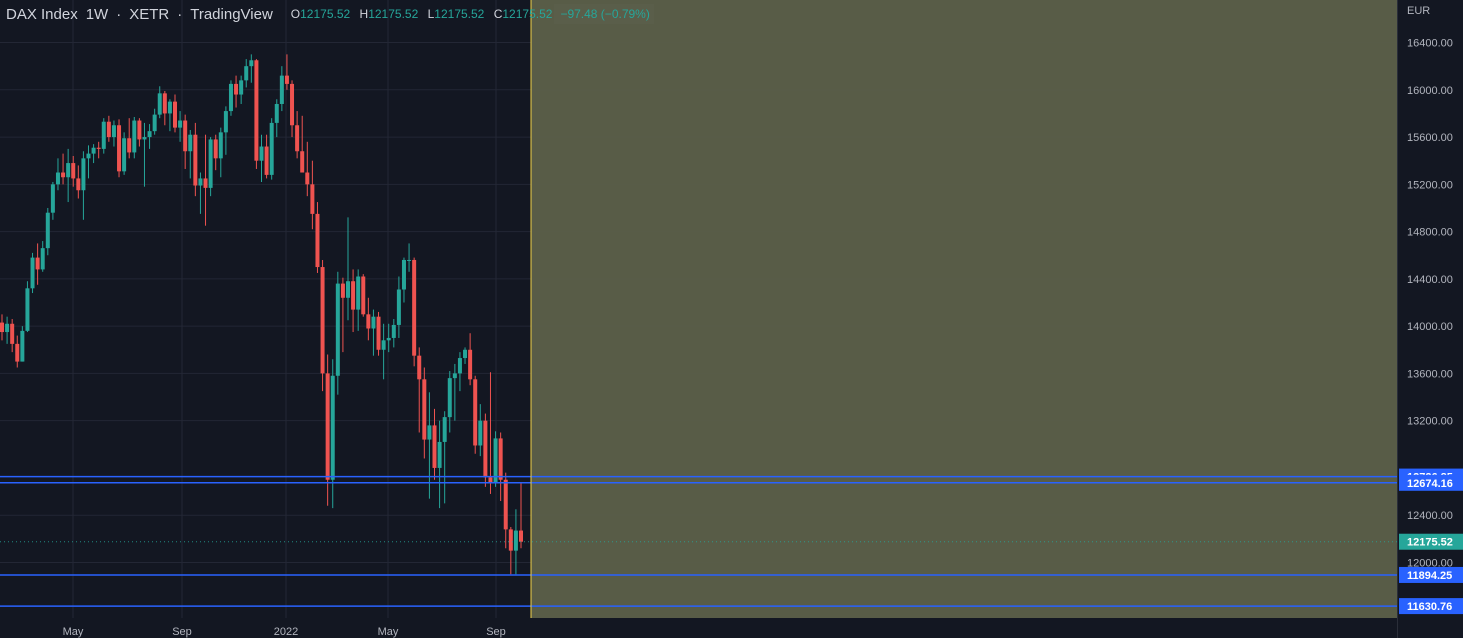 Image resolution: width=1463 pixels, height=638 pixels. Describe the element at coordinates (496, 632) in the screenshot. I see `time-tick-label: Sep` at that location.